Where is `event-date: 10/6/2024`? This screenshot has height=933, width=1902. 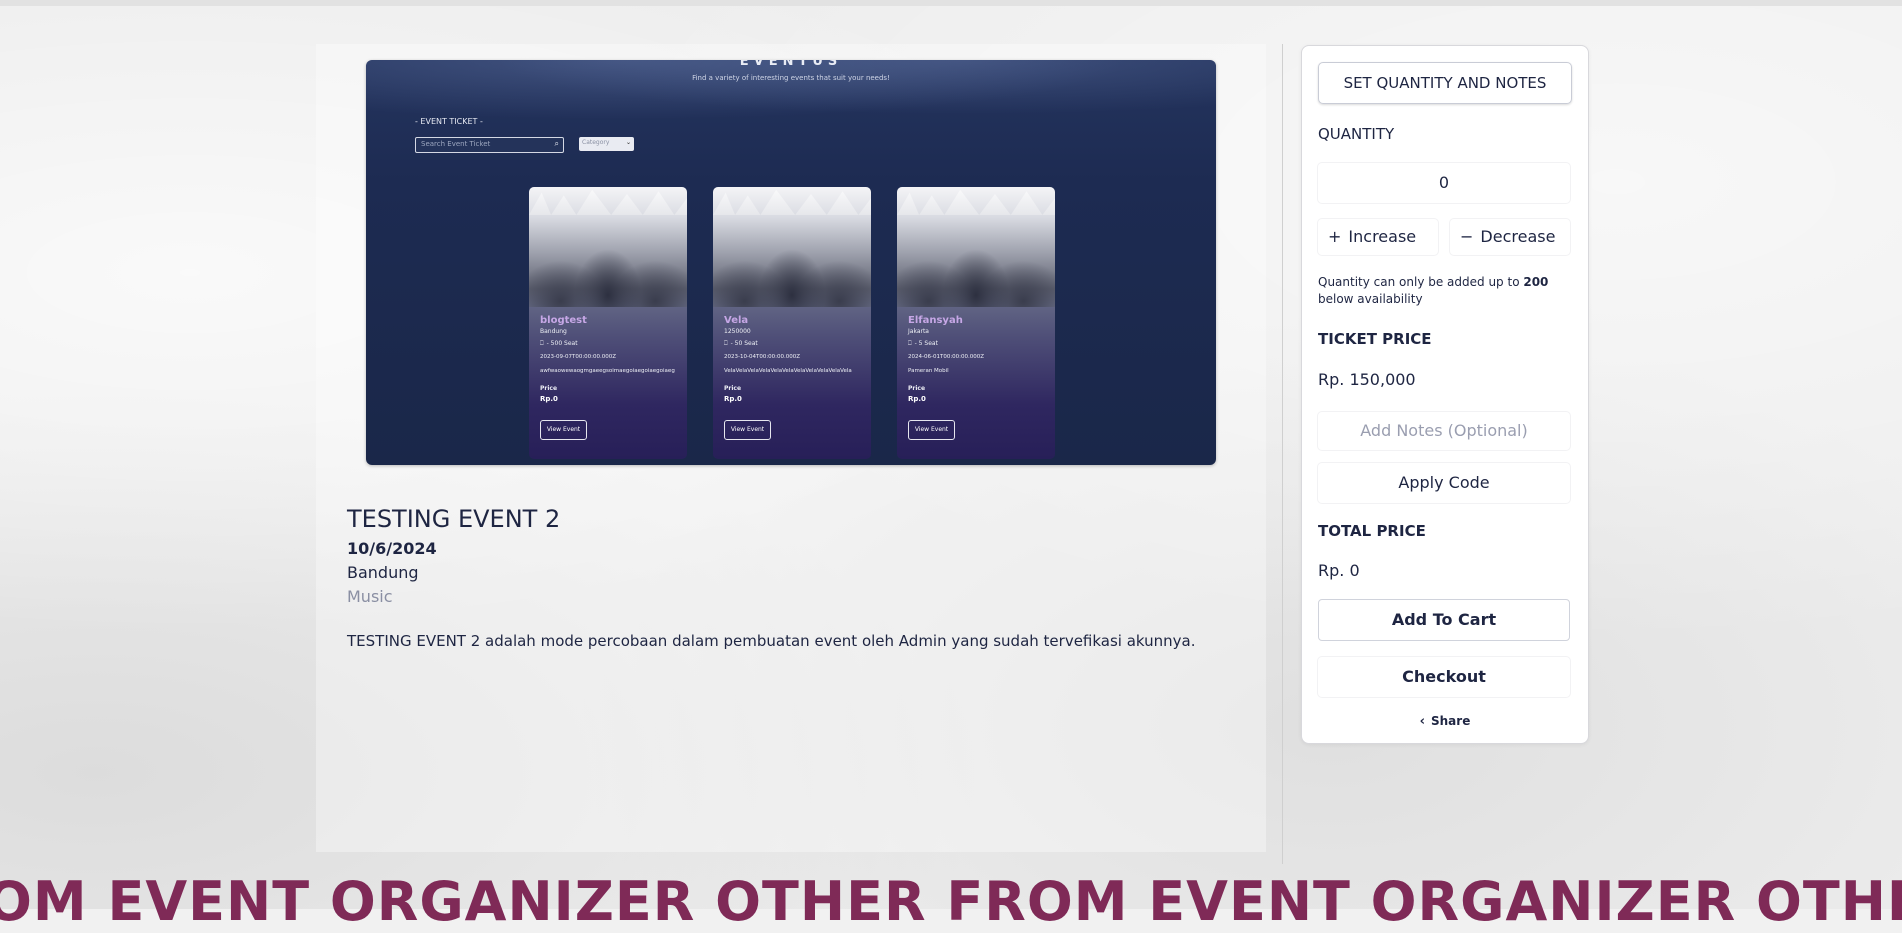
event-date: 10/6/2024 is located at coordinates (392, 548).